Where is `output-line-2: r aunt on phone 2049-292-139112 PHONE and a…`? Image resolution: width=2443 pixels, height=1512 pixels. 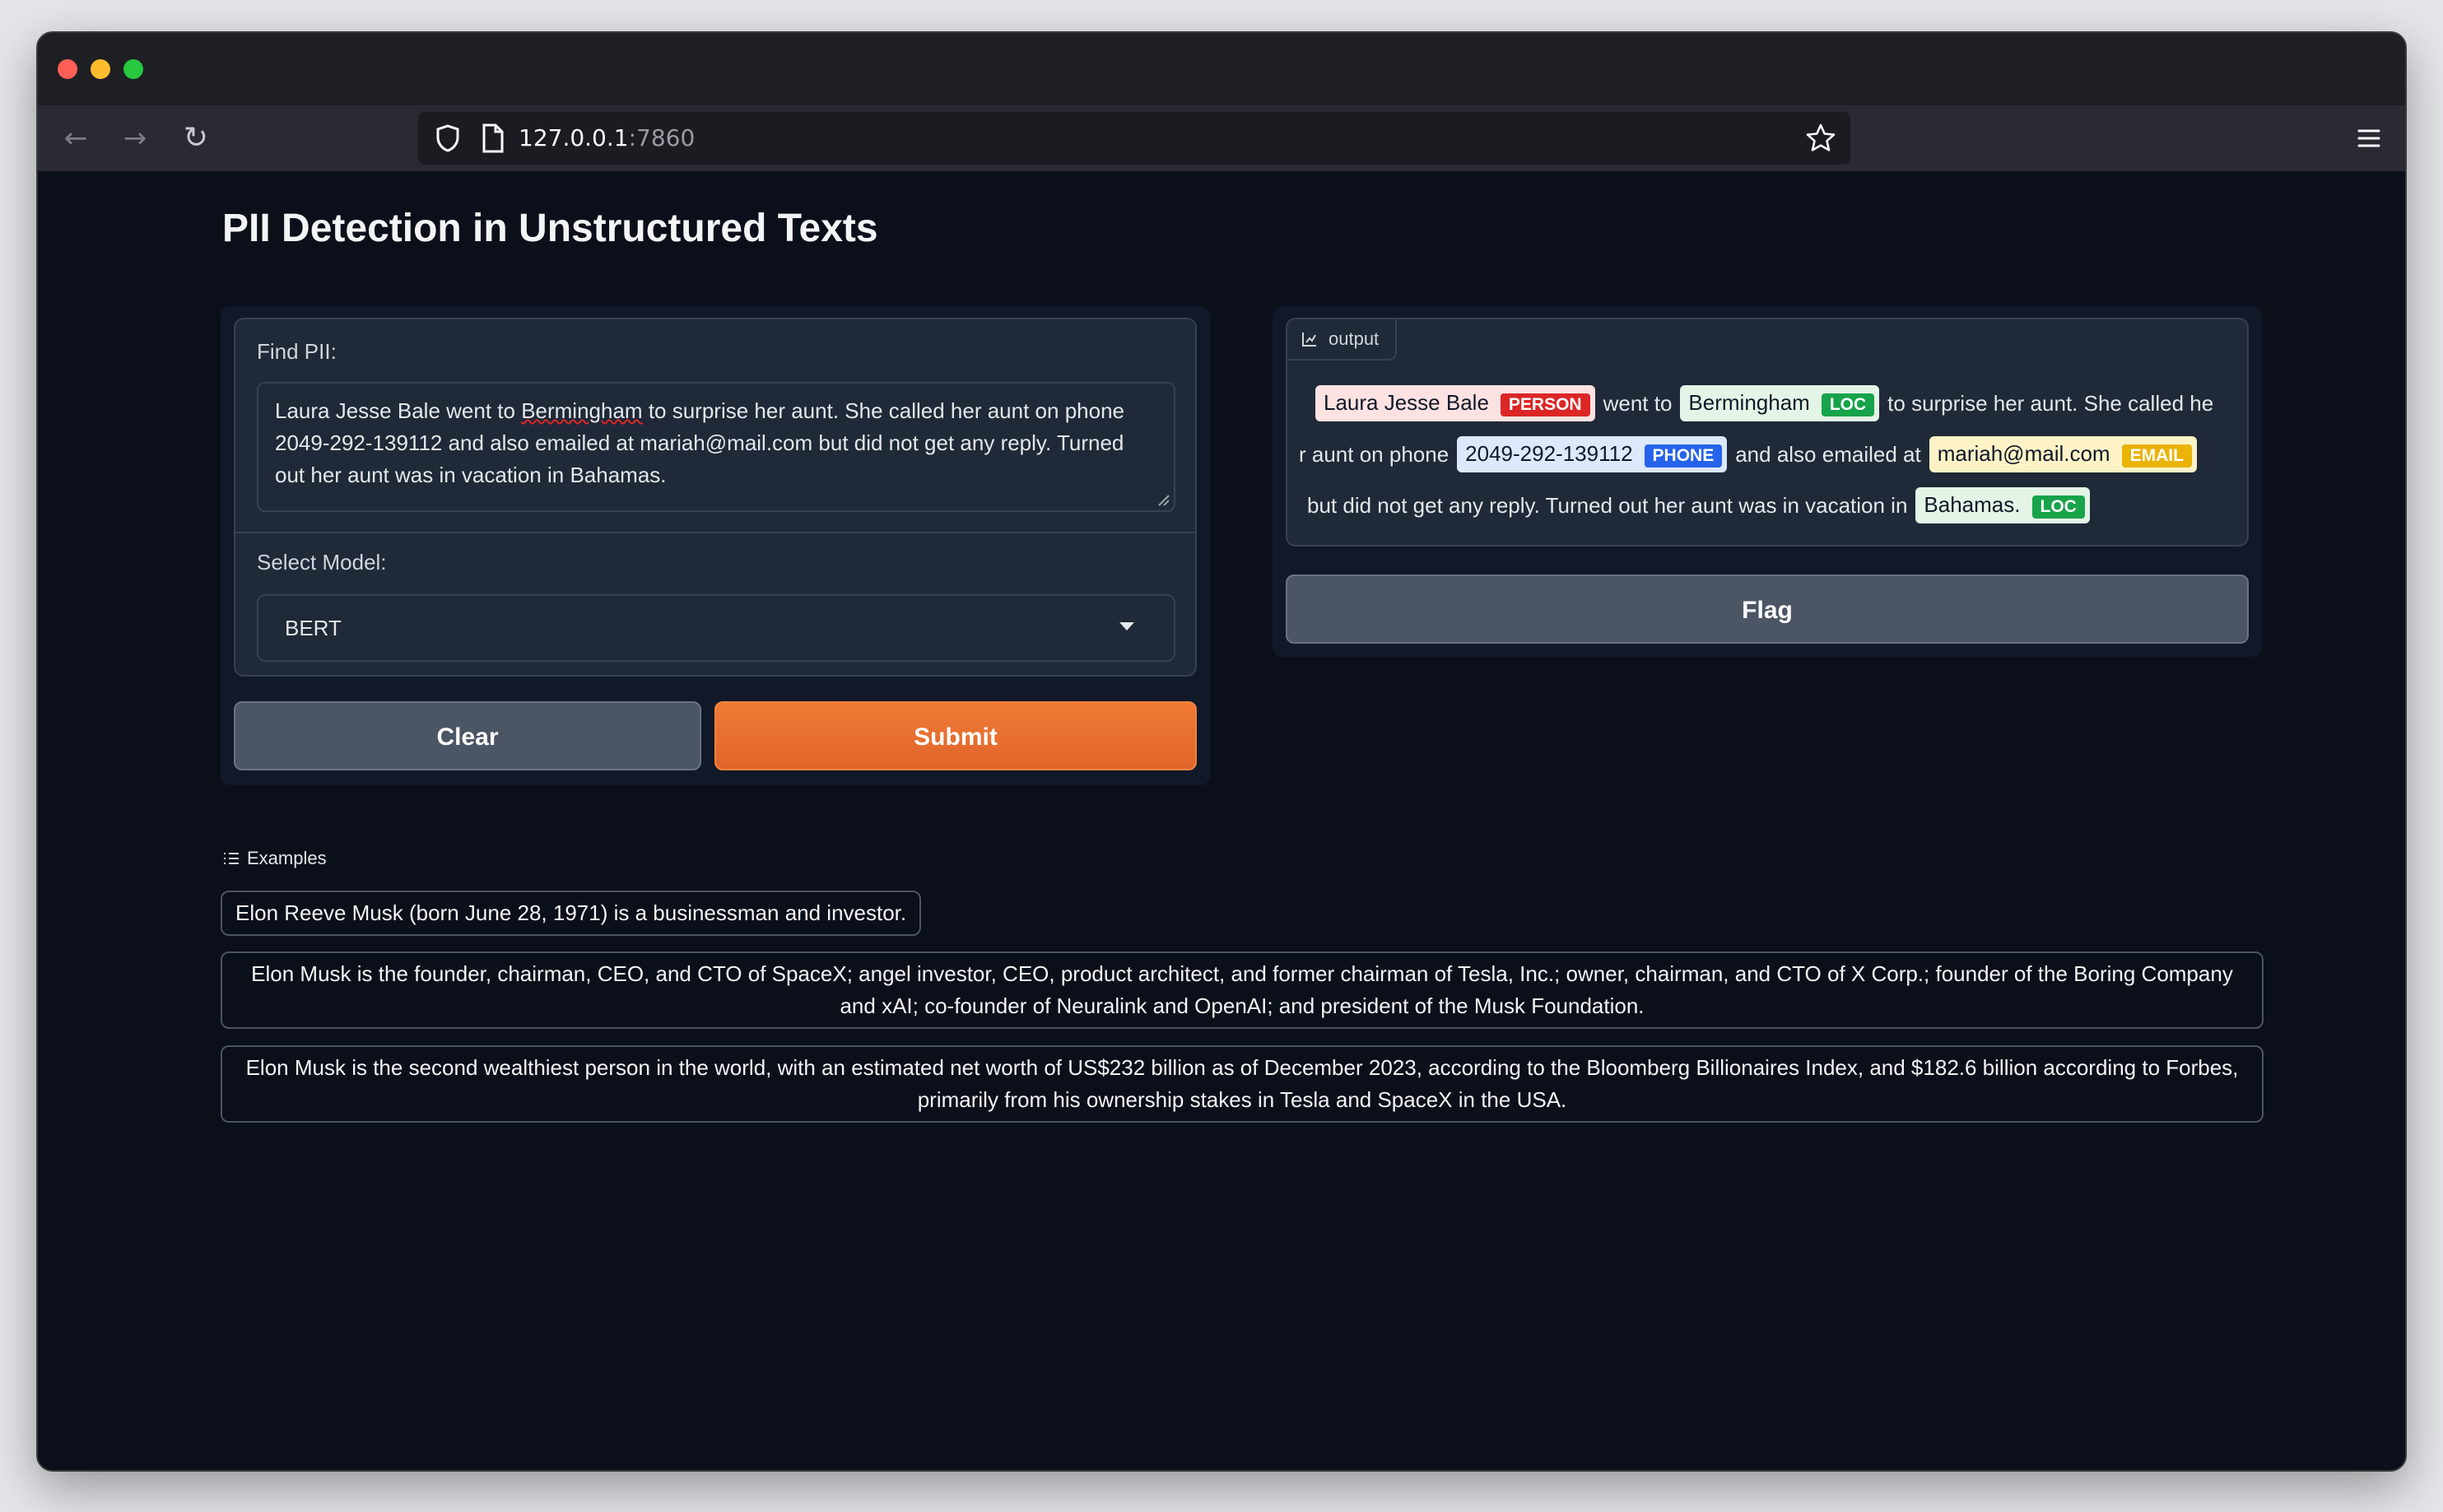
output-line-2: r aunt on phone 2049-292-139112 PHONE and a… is located at coordinates (1752, 454).